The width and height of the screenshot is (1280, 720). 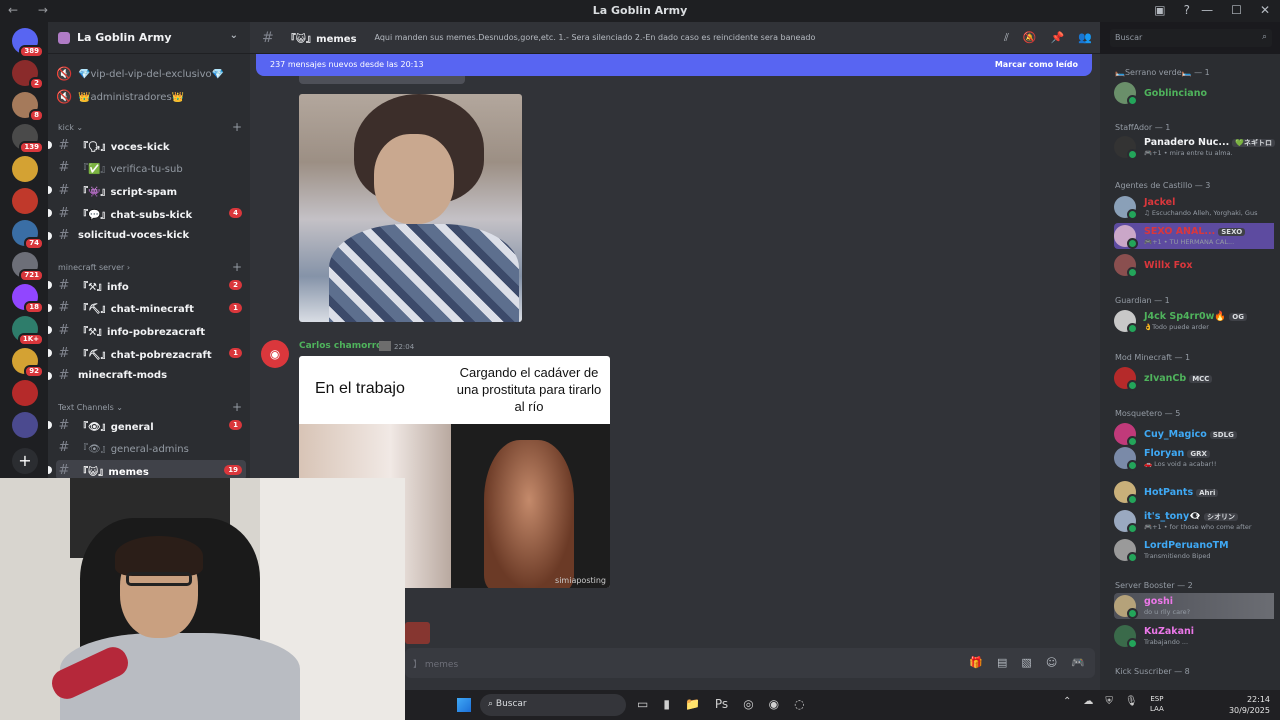 What do you see at coordinates (976, 662) in the screenshot?
I see `gift-icon: 🎁` at bounding box center [976, 662].